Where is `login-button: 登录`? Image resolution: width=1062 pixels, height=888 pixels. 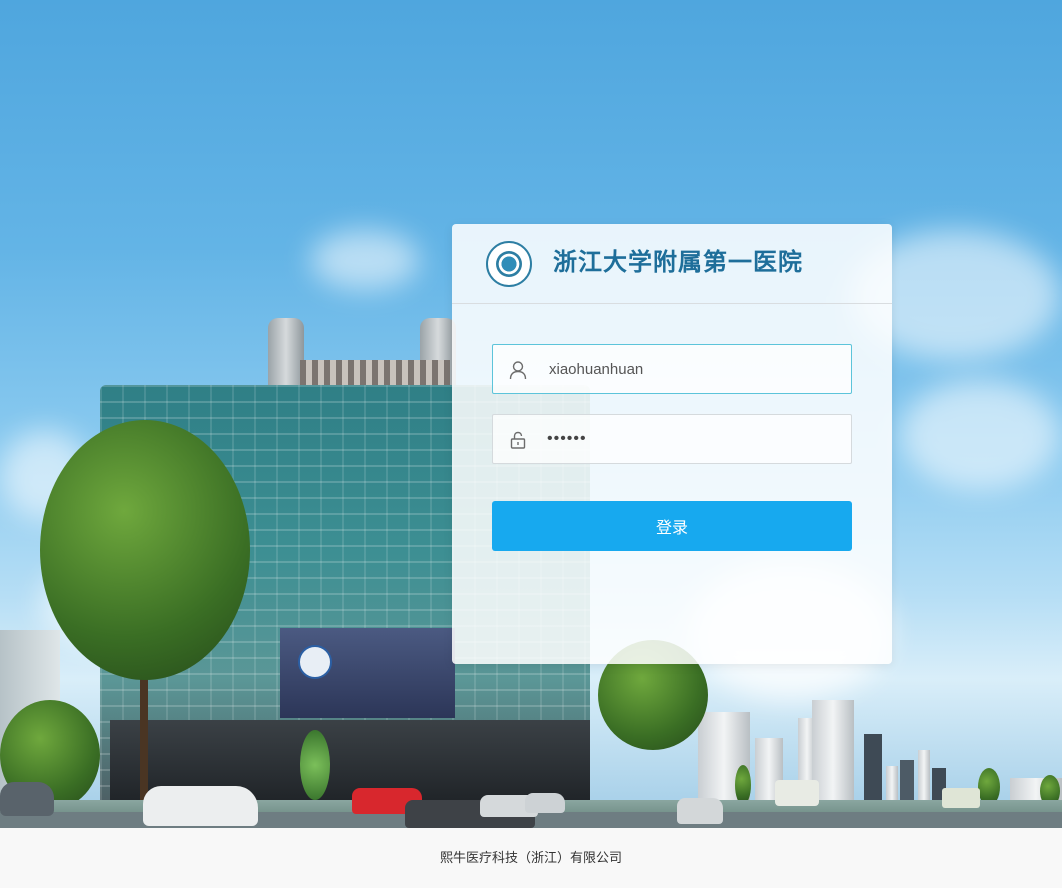
login-button: 登录 is located at coordinates (672, 526).